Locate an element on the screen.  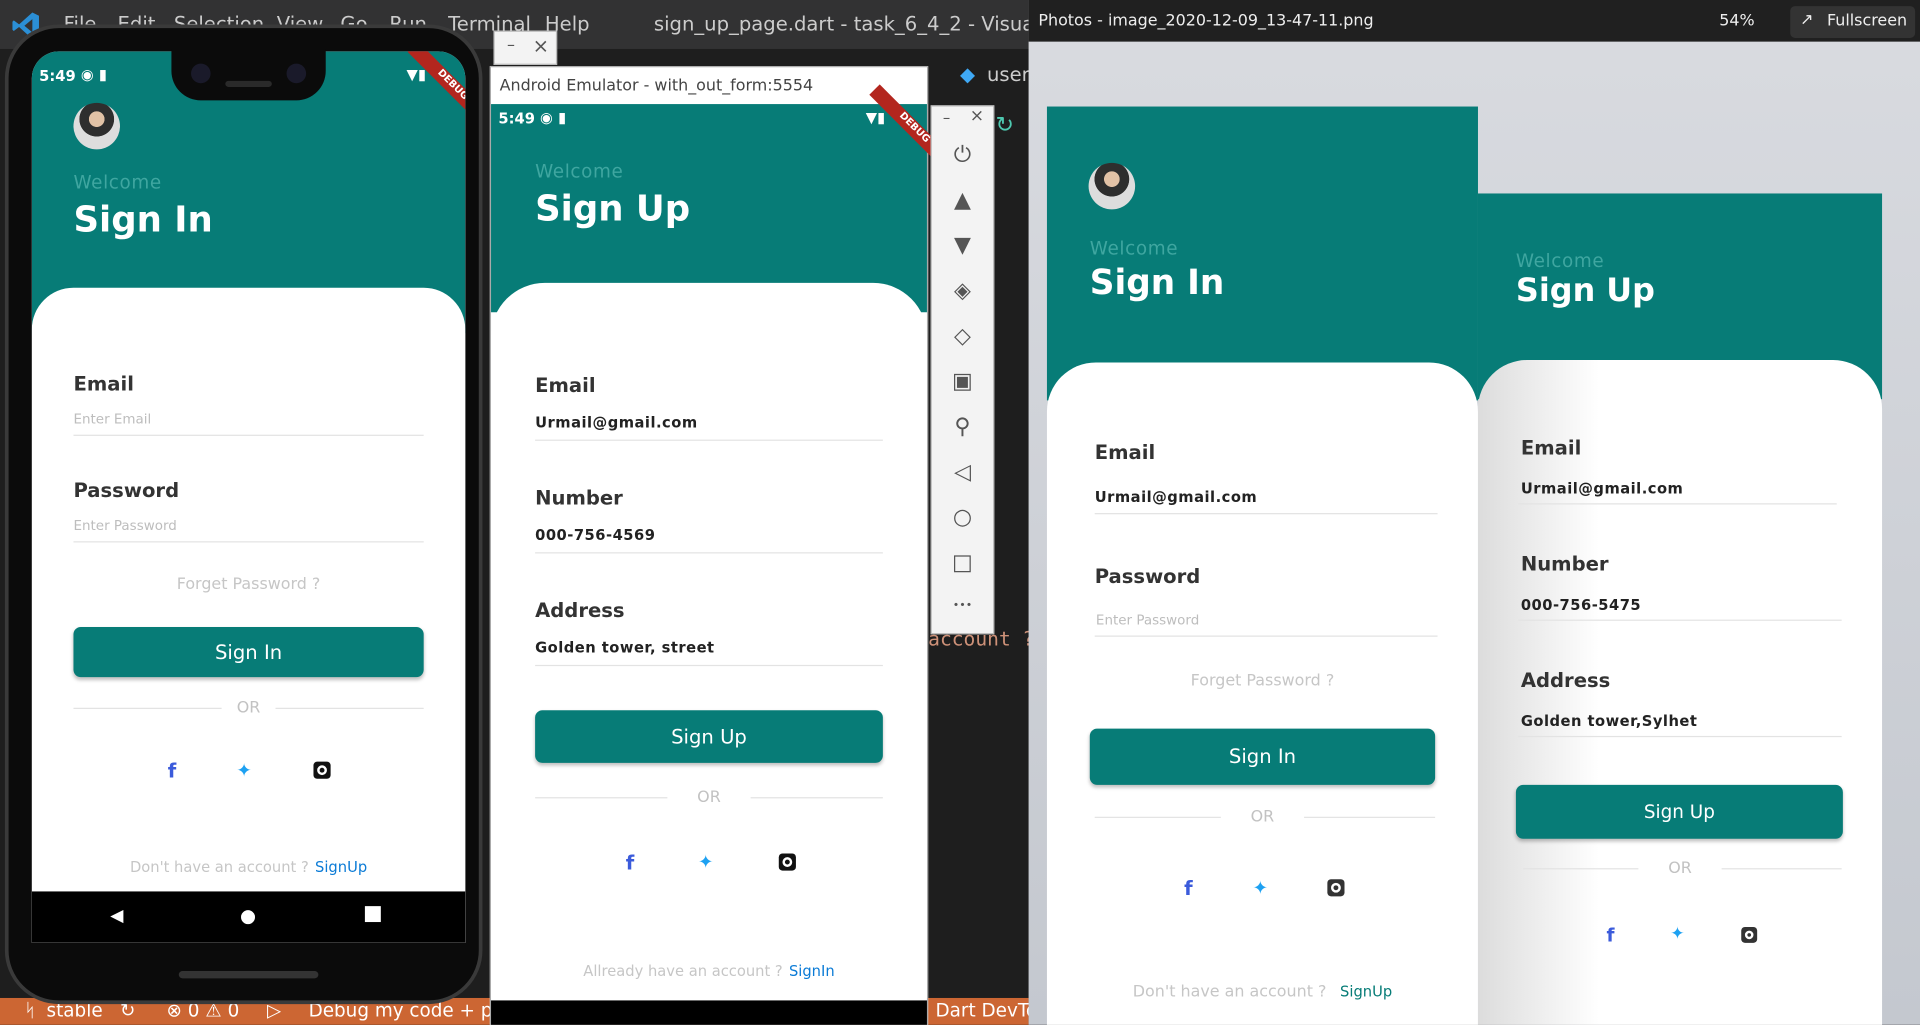
address-field: Golden tower, street is located at coordinates (624, 647).